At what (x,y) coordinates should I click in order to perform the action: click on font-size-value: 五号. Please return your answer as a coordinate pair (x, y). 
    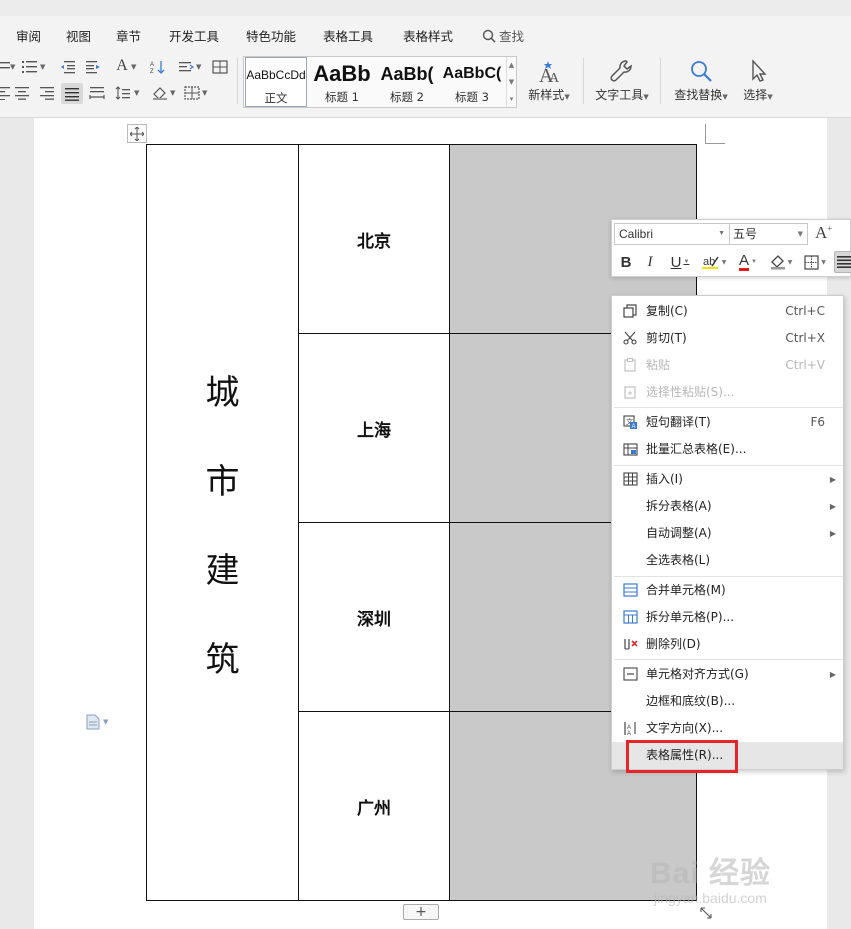
    Looking at the image, I should click on (745, 234).